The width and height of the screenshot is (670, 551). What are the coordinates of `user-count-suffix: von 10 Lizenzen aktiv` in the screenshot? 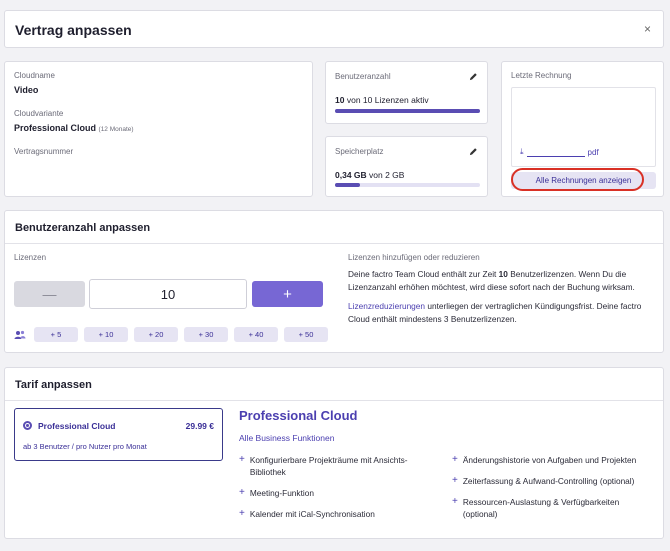 It's located at (387, 100).